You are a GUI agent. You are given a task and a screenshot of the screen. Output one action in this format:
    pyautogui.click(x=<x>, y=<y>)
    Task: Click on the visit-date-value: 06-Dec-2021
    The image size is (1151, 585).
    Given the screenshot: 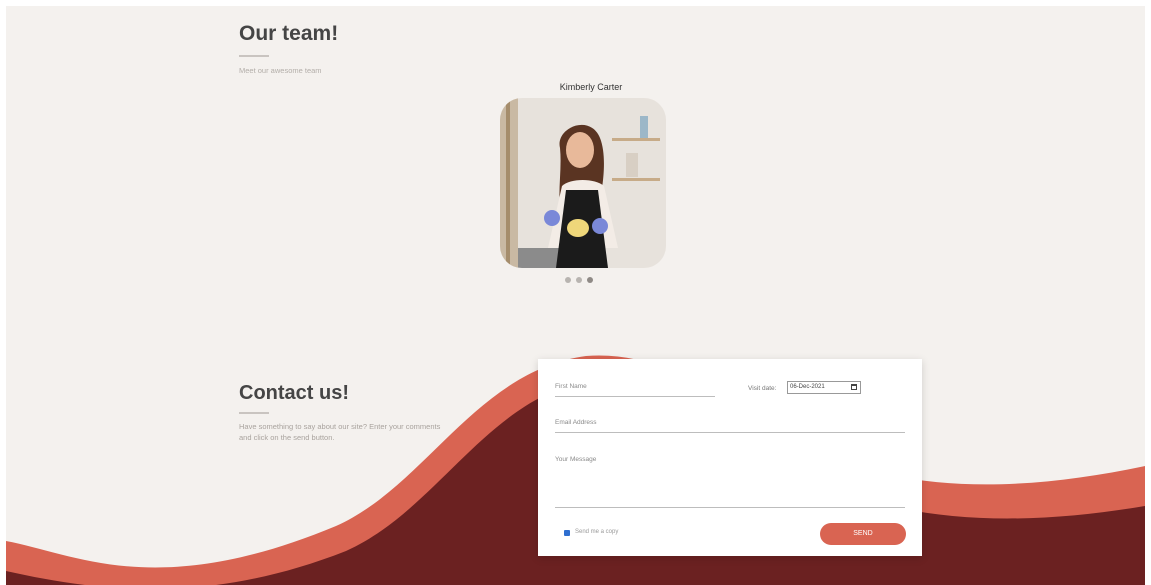 What is the action you would take?
    pyautogui.click(x=807, y=387)
    